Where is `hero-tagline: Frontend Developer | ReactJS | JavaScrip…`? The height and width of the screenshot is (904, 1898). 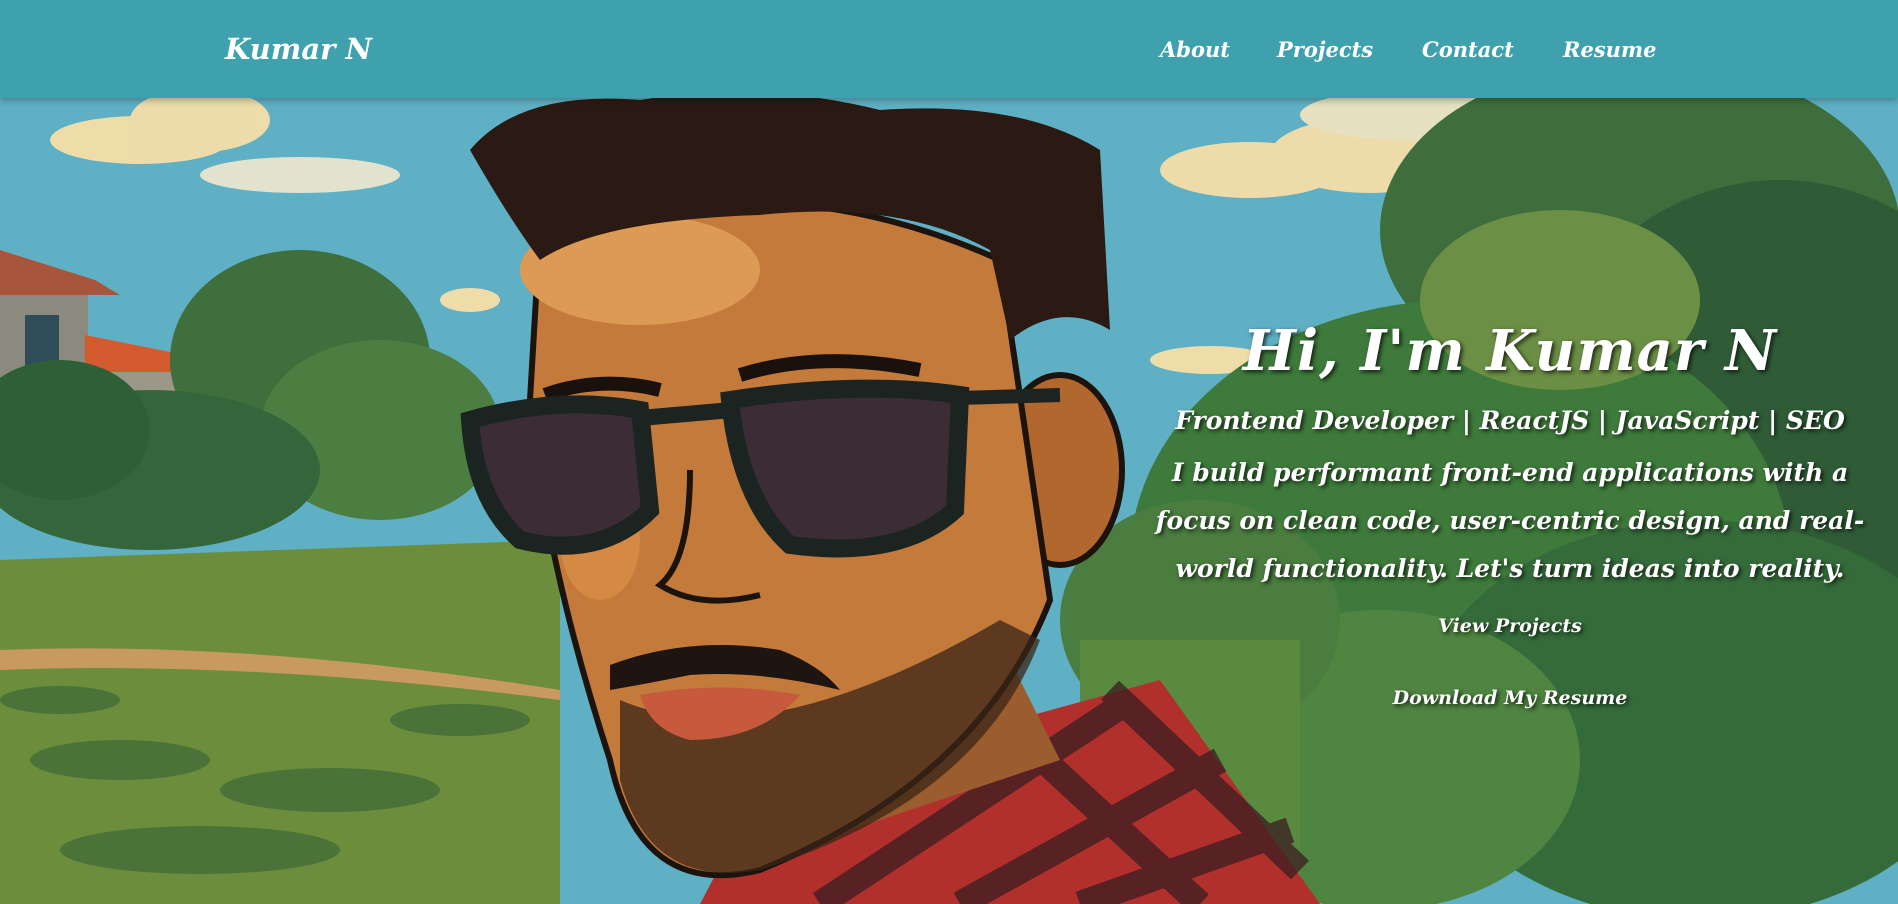
hero-tagline: Frontend Developer | ReactJS | JavaScrip… is located at coordinates (1510, 420).